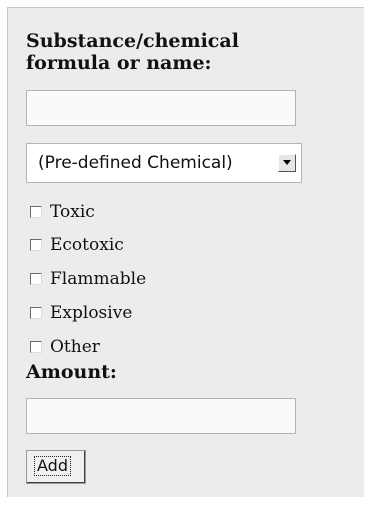 This screenshot has width=369, height=513. I want to click on hazard-checkbox-other, so click(36, 347).